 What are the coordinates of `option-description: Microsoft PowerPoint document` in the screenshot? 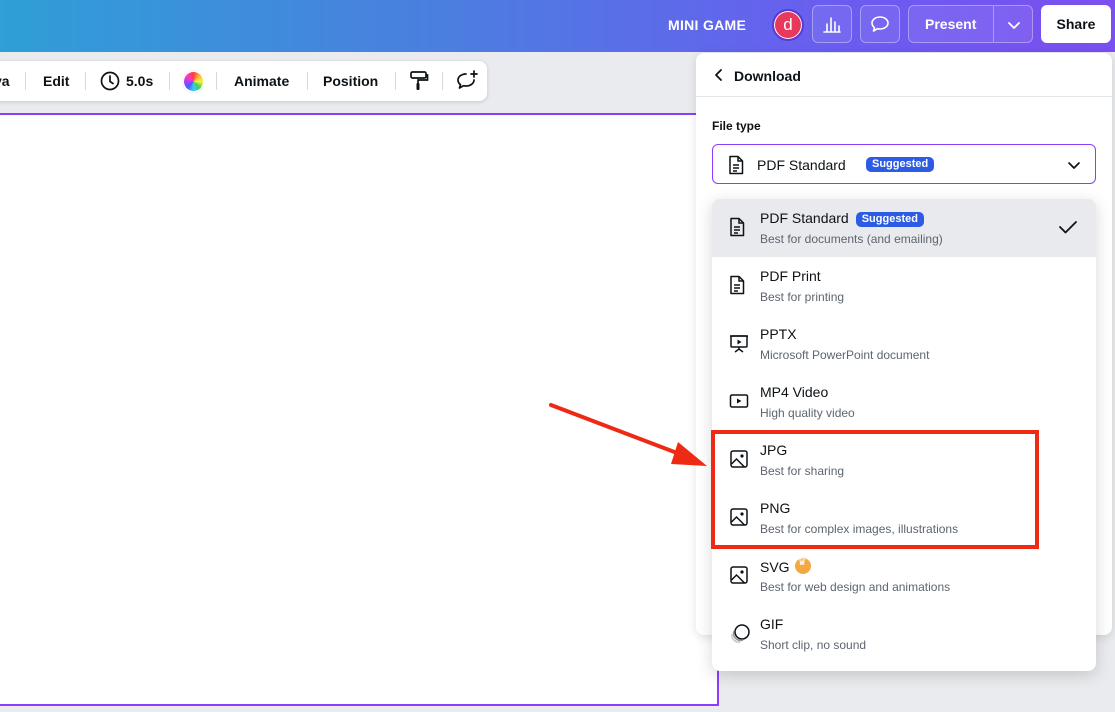 It's located at (845, 355).